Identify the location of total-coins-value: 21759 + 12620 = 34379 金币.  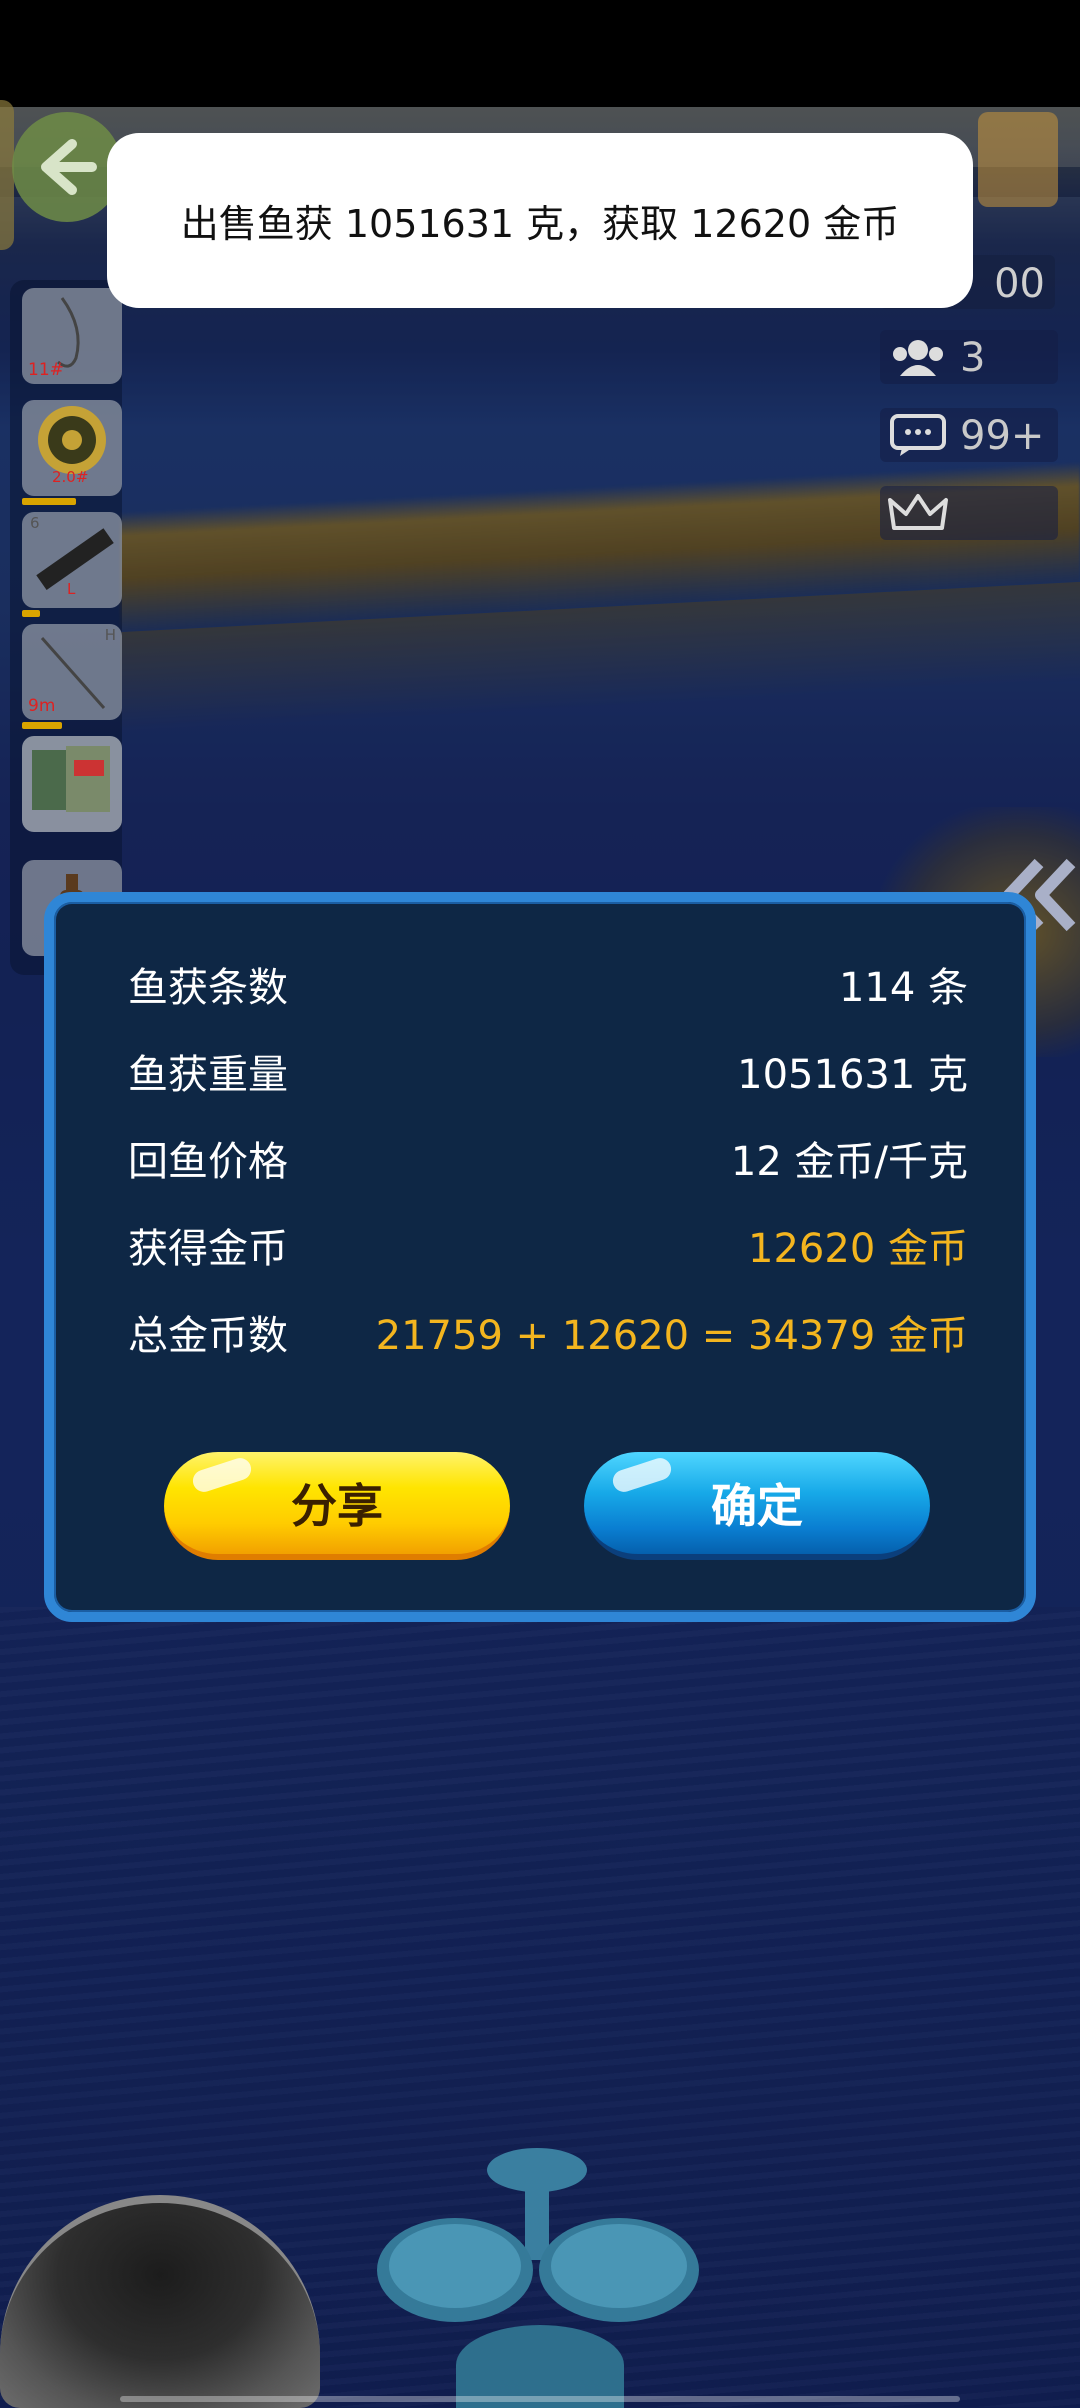
(671, 1336).